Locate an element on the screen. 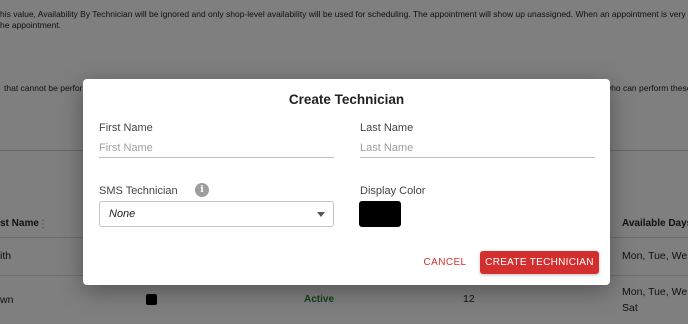 The width and height of the screenshot is (688, 324). display-color-picker is located at coordinates (380, 214).